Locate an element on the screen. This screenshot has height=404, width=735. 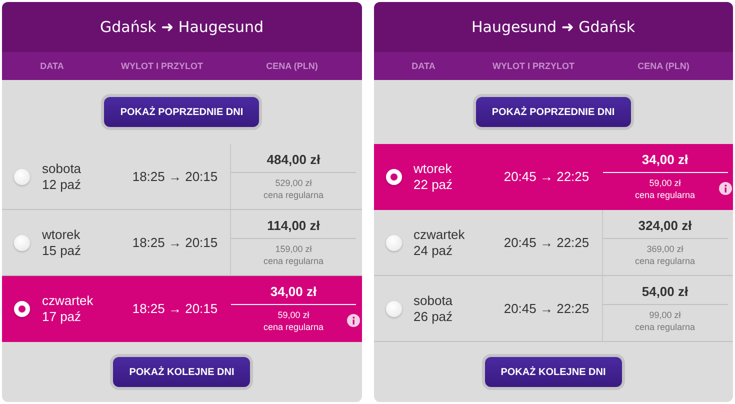
flight-row: czwartek 24 paź 20:45 → 22:25 324,00 zł 369,00 zł cena regularna is located at coordinates (553, 243).